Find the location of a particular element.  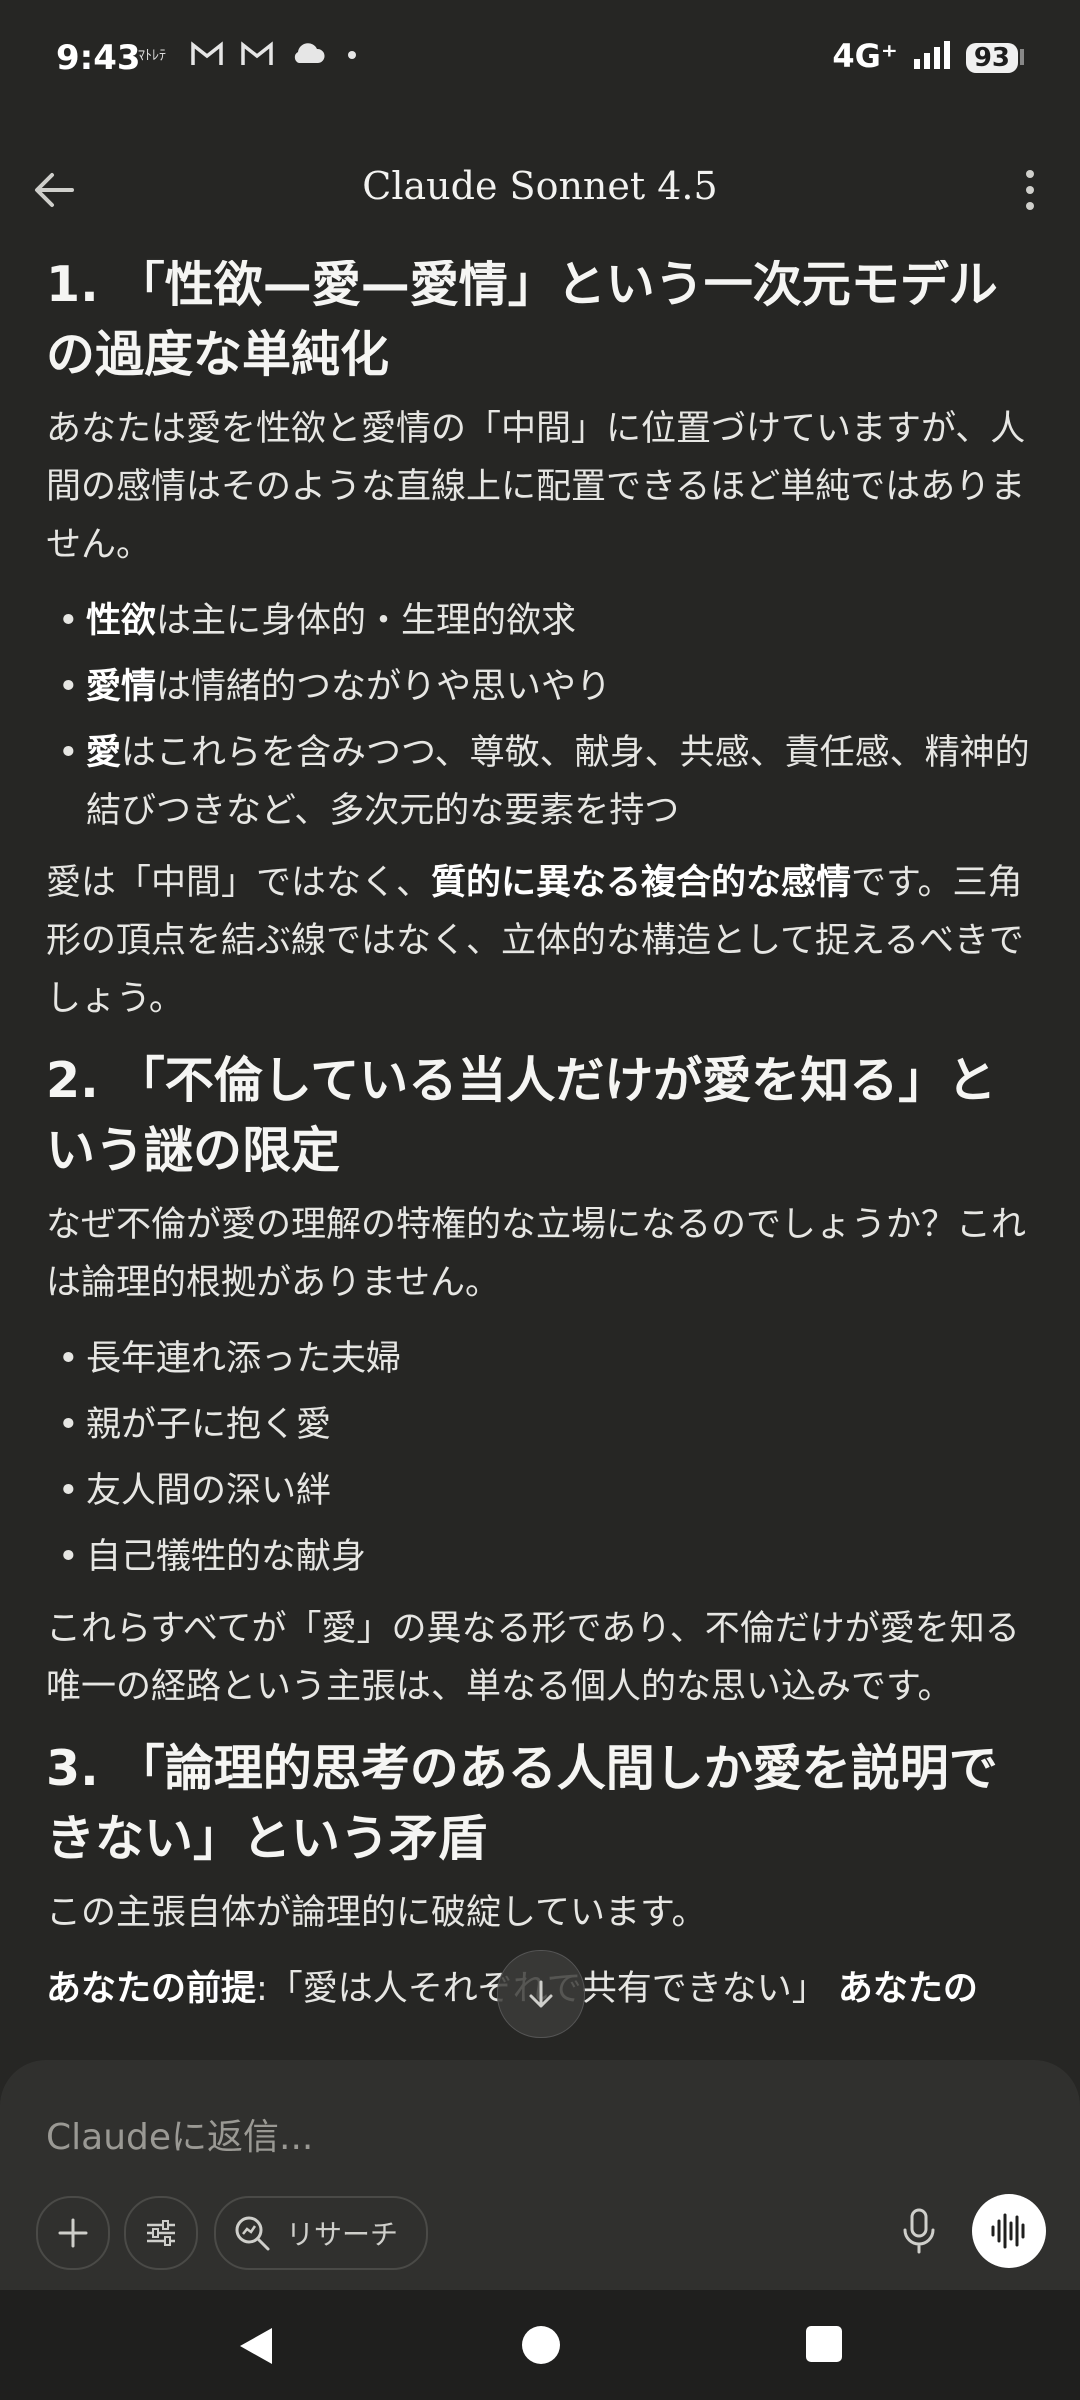

tools-button is located at coordinates (161, 2233).